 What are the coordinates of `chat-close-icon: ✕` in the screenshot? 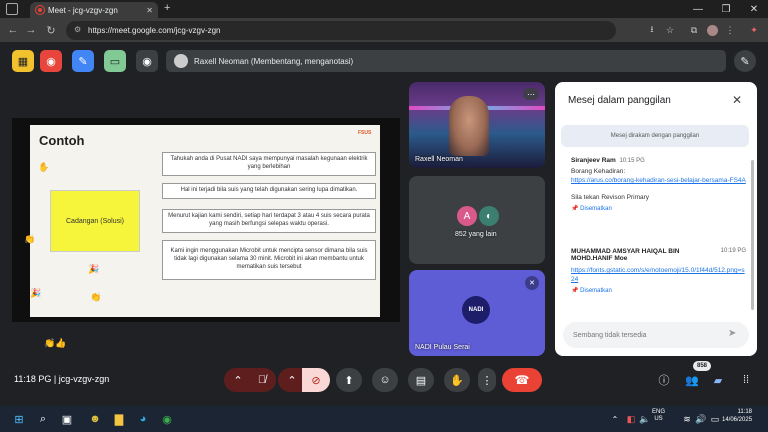 It's located at (737, 100).